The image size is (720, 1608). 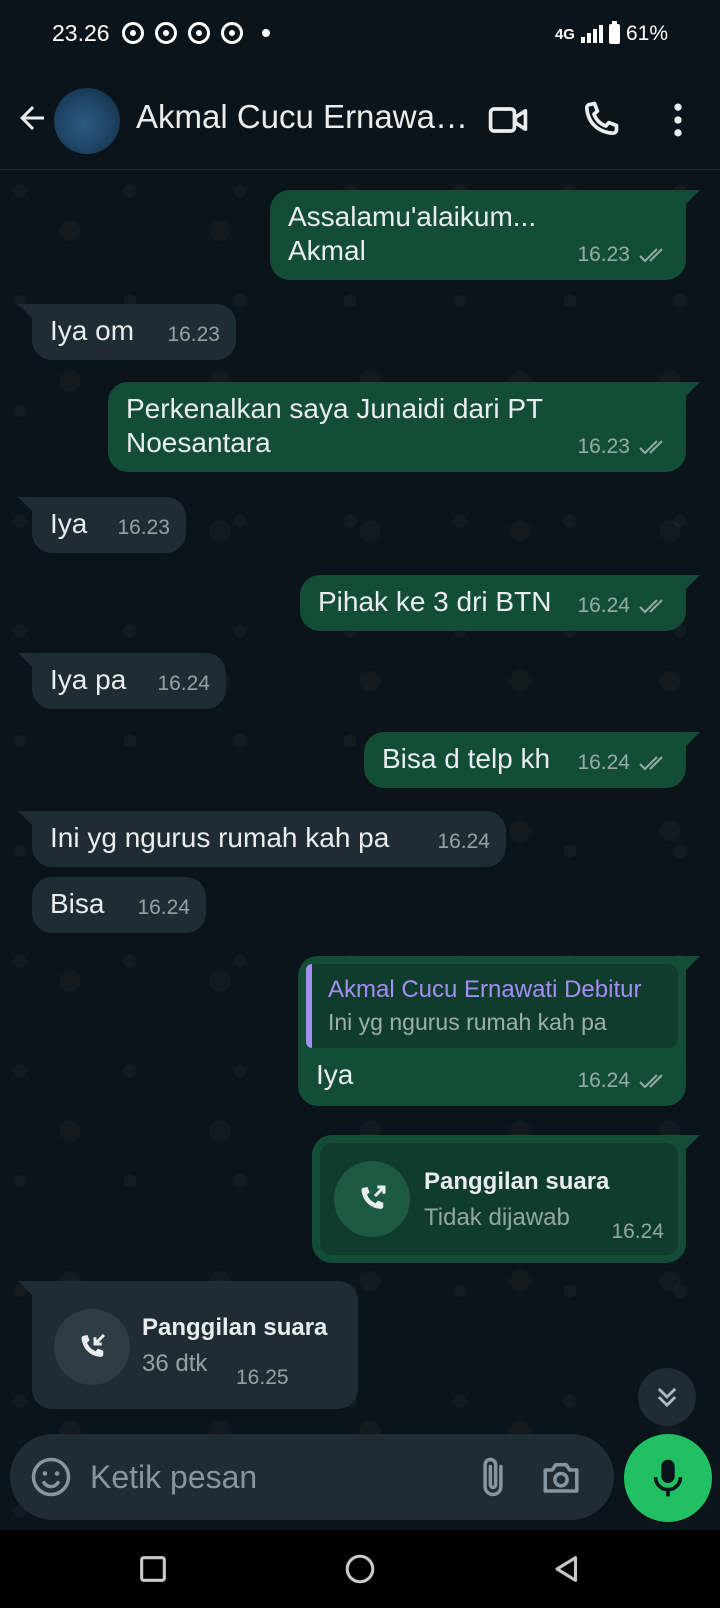 I want to click on more-options-icon, so click(x=678, y=120).